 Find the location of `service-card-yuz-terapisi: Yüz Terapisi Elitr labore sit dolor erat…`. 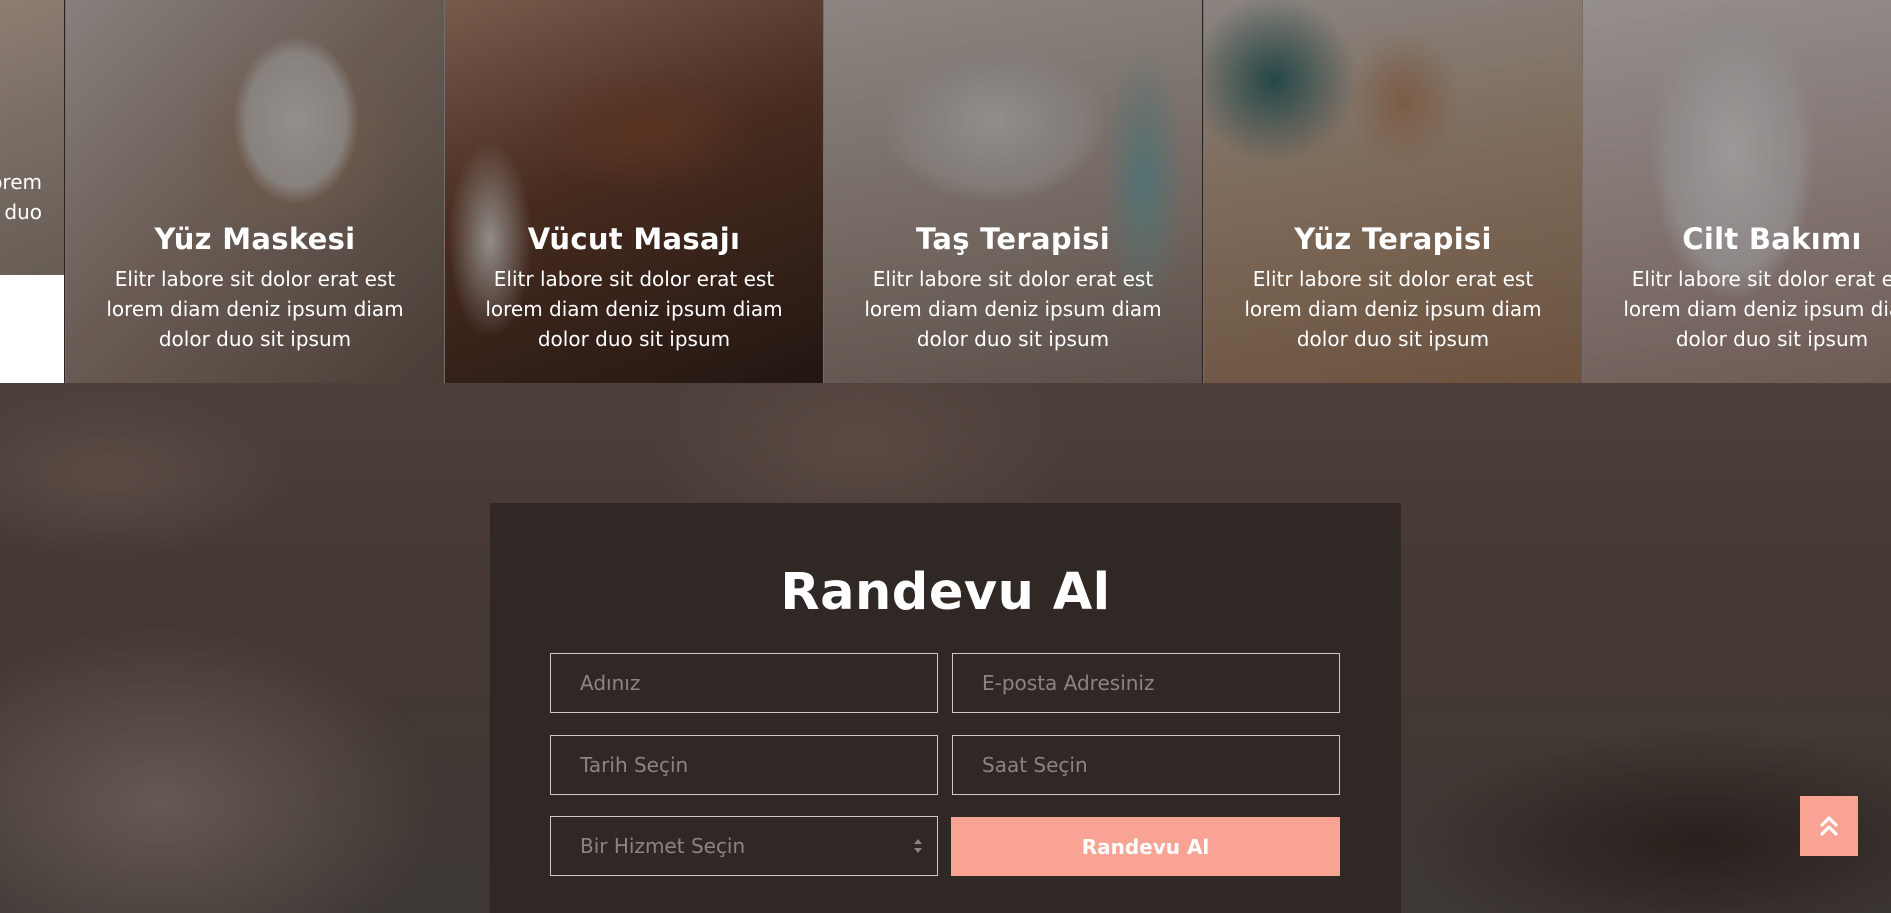

service-card-yuz-terapisi: Yüz Terapisi Elitr labore sit dolor erat… is located at coordinates (1393, 191).